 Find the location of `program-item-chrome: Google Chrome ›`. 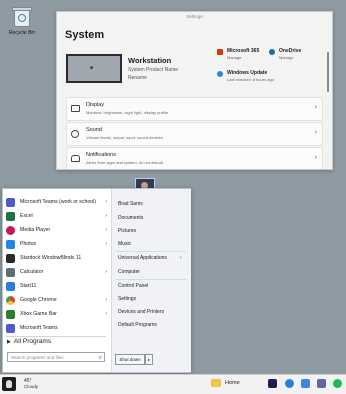

program-item-chrome: Google Chrome › is located at coordinates (58, 300).